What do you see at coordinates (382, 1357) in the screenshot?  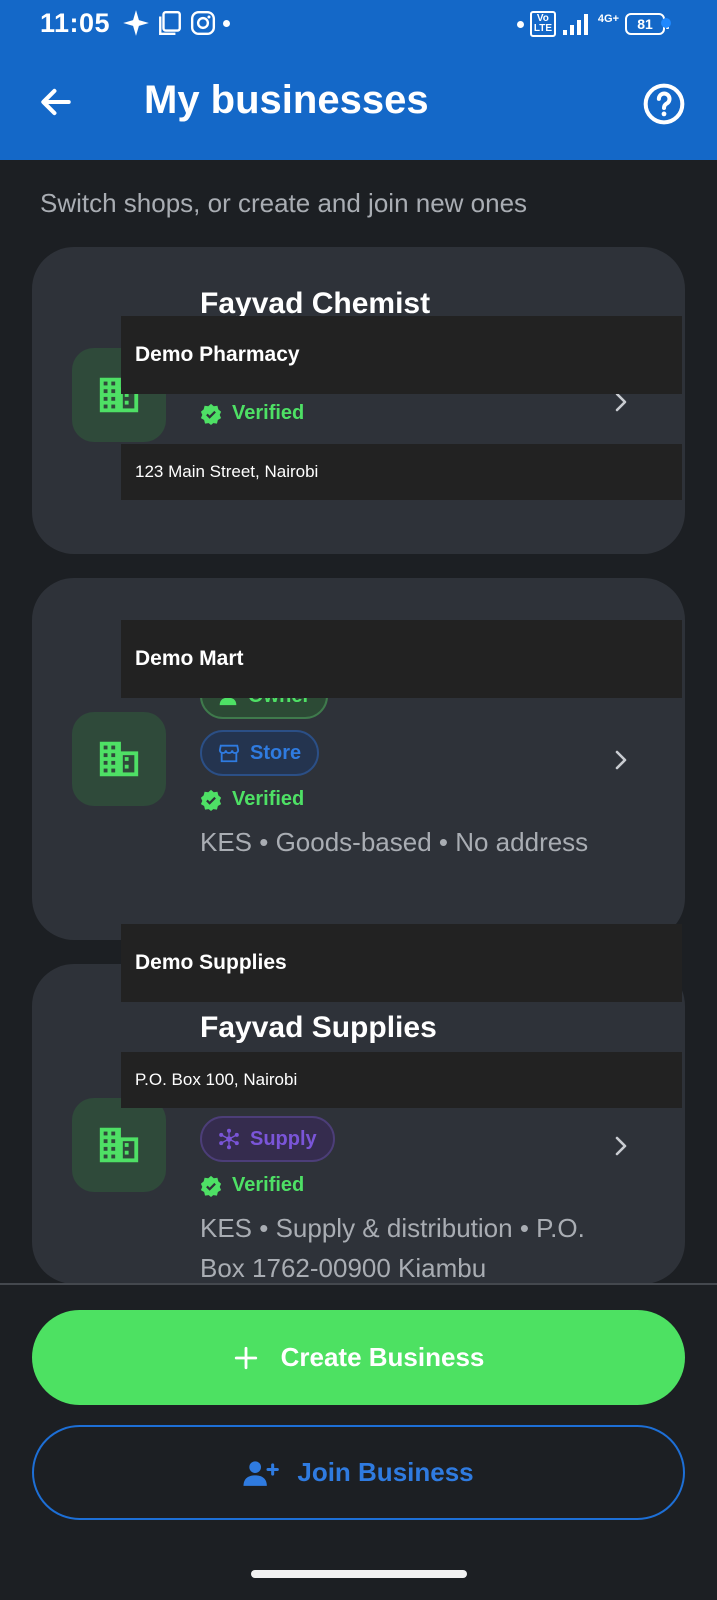 I see `create-business-label: Create Business` at bounding box center [382, 1357].